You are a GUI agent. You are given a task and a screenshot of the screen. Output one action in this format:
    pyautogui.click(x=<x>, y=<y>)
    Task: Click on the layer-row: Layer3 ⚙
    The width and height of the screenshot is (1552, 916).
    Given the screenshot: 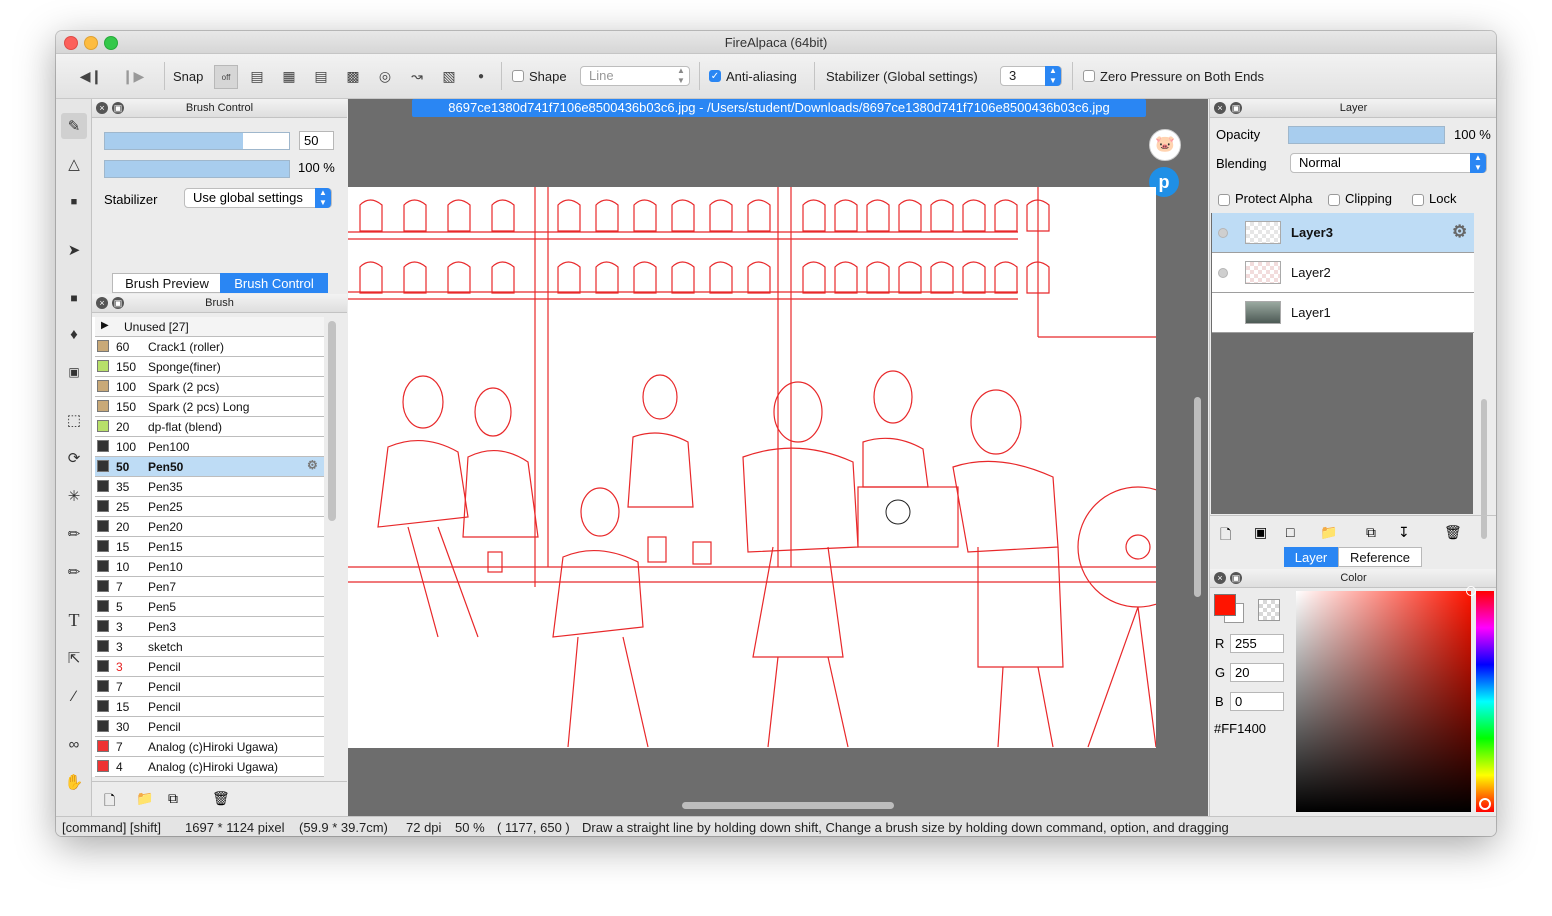 What is the action you would take?
    pyautogui.click(x=1343, y=233)
    